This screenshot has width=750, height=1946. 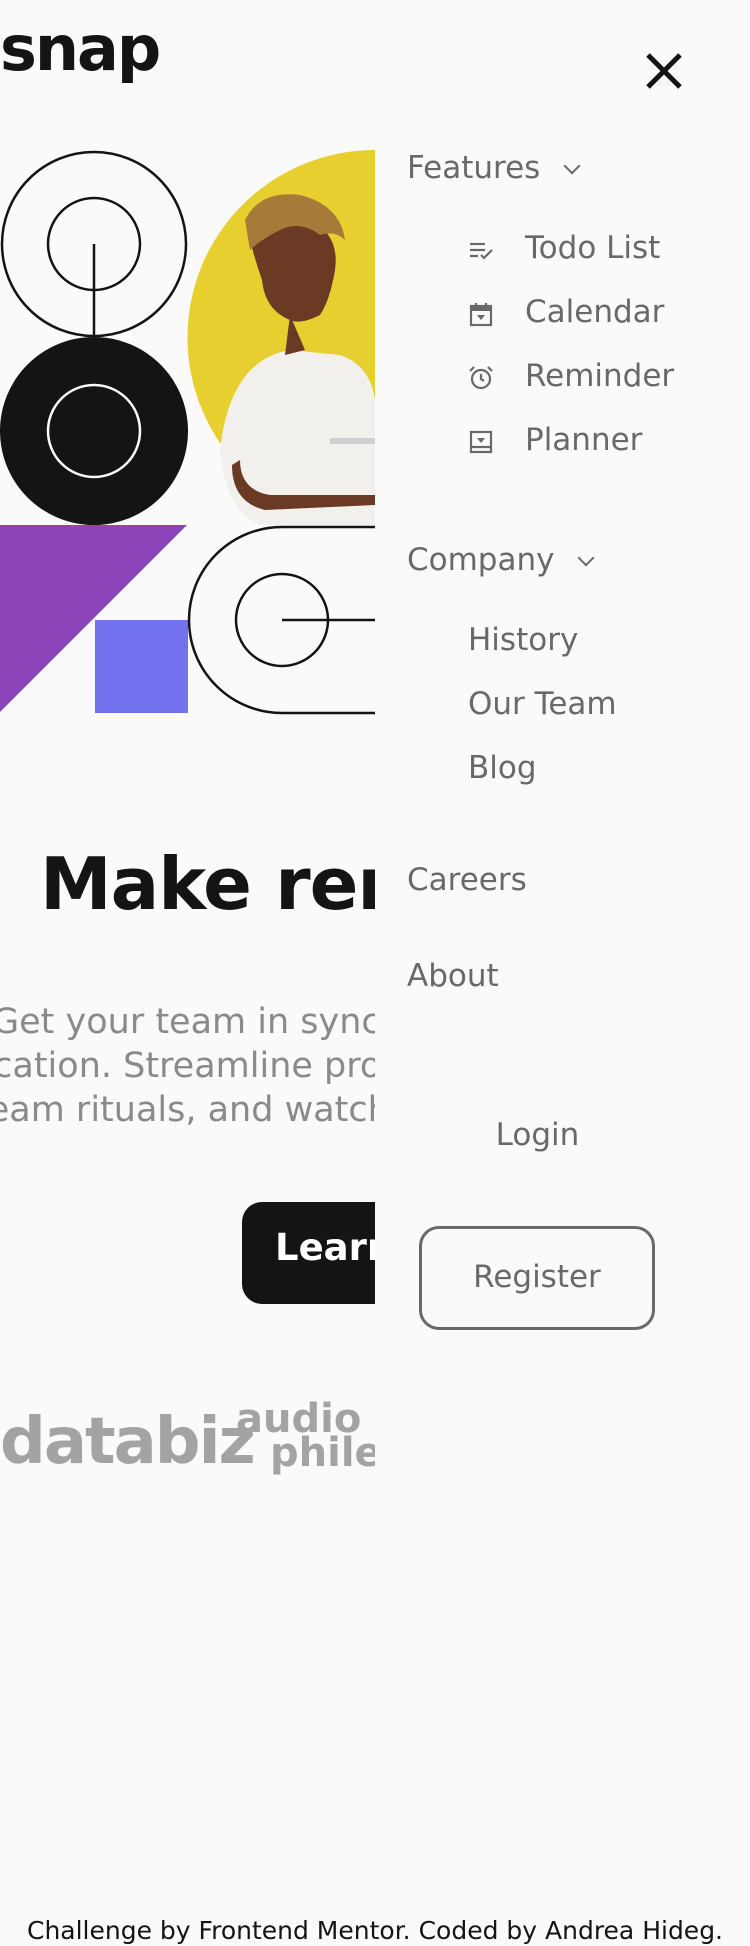 What do you see at coordinates (481, 442) in the screenshot?
I see `planner-icon` at bounding box center [481, 442].